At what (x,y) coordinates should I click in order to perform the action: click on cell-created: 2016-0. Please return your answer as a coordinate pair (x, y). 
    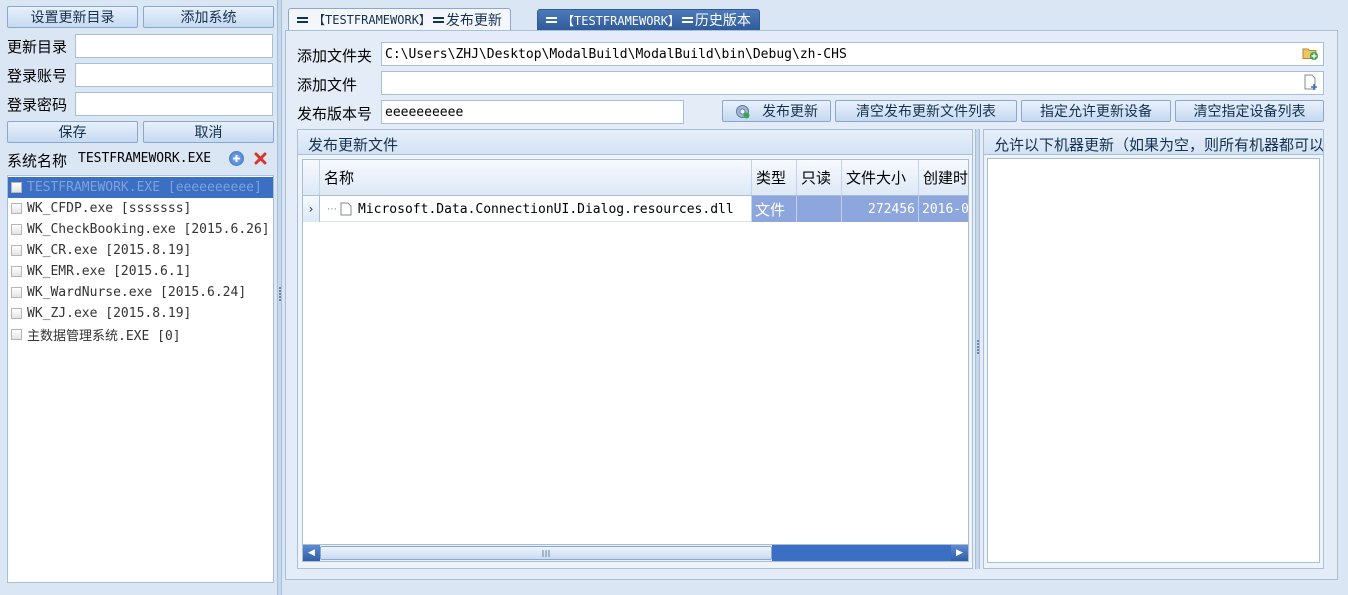
    Looking at the image, I should click on (943, 209).